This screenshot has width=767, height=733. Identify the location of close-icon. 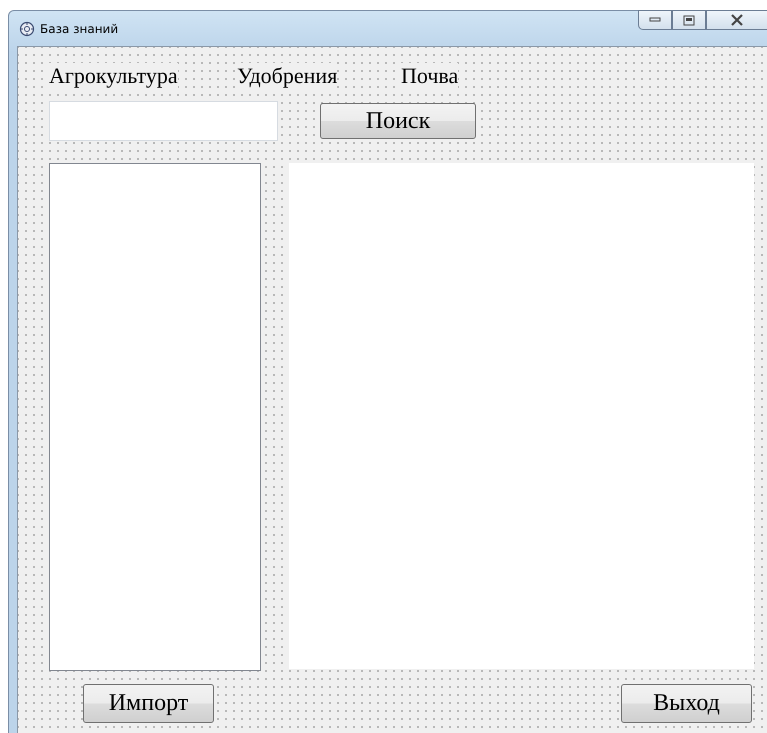
(737, 20).